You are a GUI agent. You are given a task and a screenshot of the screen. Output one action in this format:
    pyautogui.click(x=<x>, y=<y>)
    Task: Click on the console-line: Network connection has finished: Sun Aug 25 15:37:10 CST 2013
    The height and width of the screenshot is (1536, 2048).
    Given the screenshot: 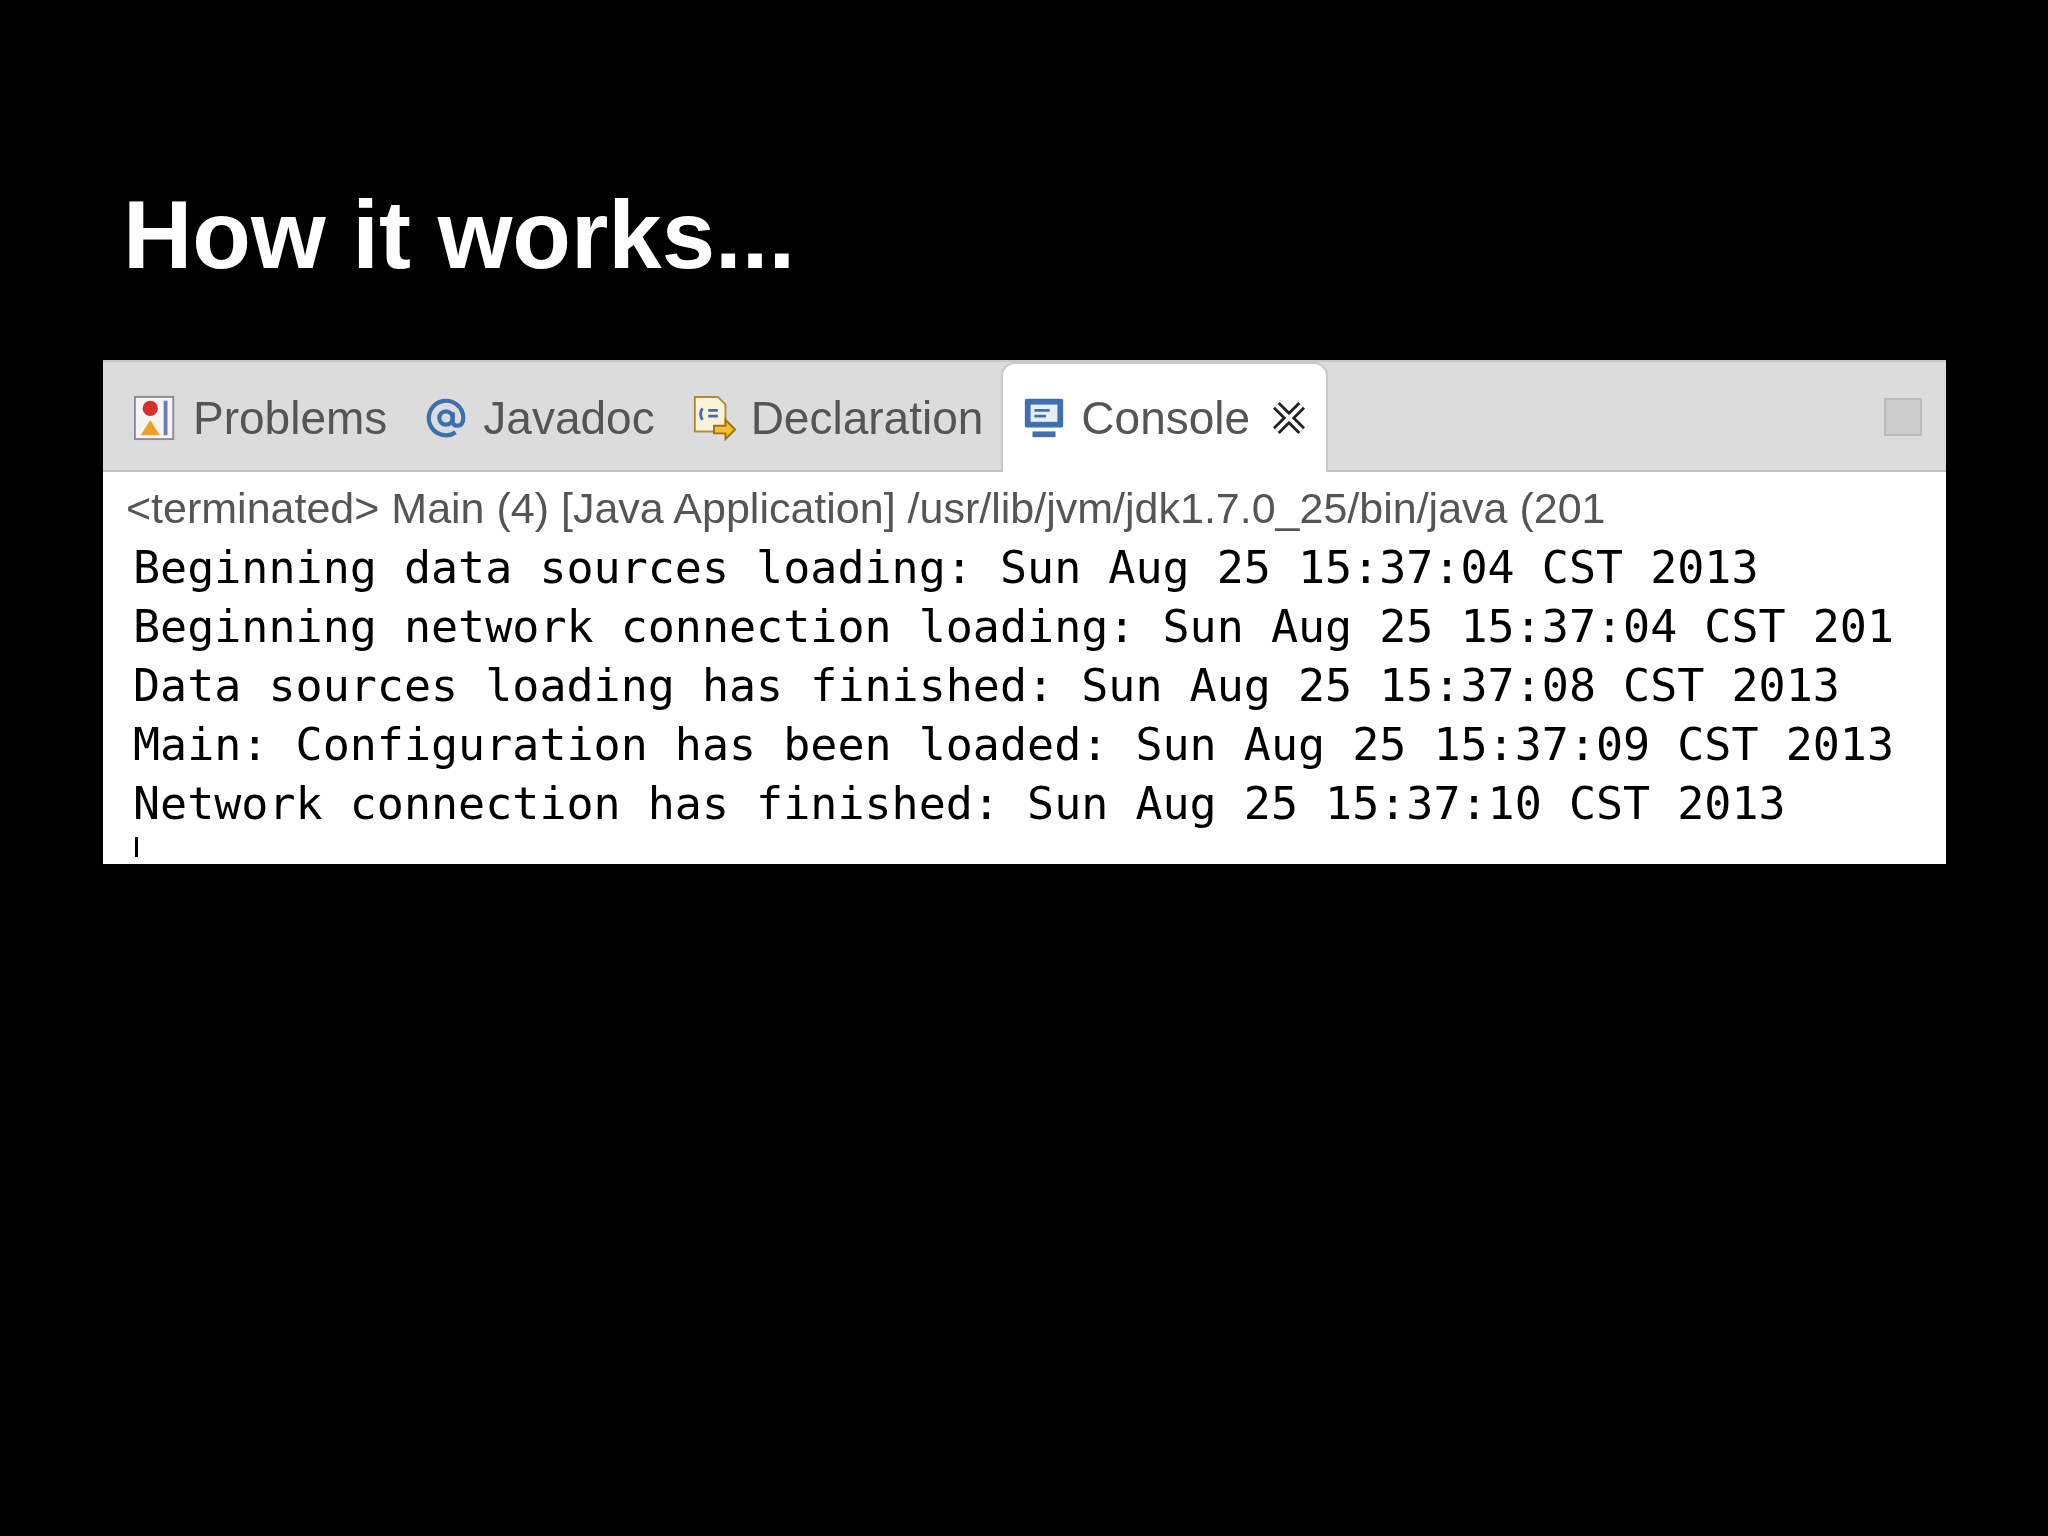 What is the action you would take?
    pyautogui.click(x=959, y=804)
    